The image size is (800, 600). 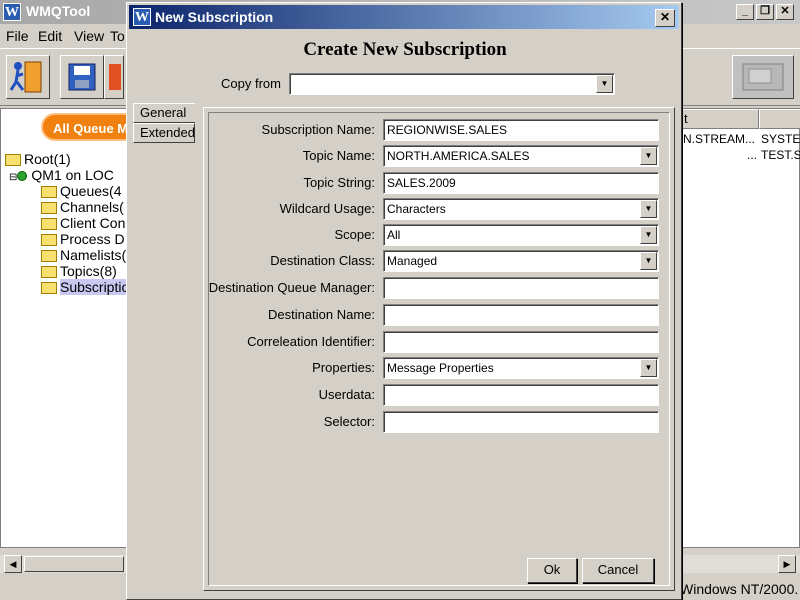 What do you see at coordinates (164, 113) in the screenshot?
I see `tab-general: General` at bounding box center [164, 113].